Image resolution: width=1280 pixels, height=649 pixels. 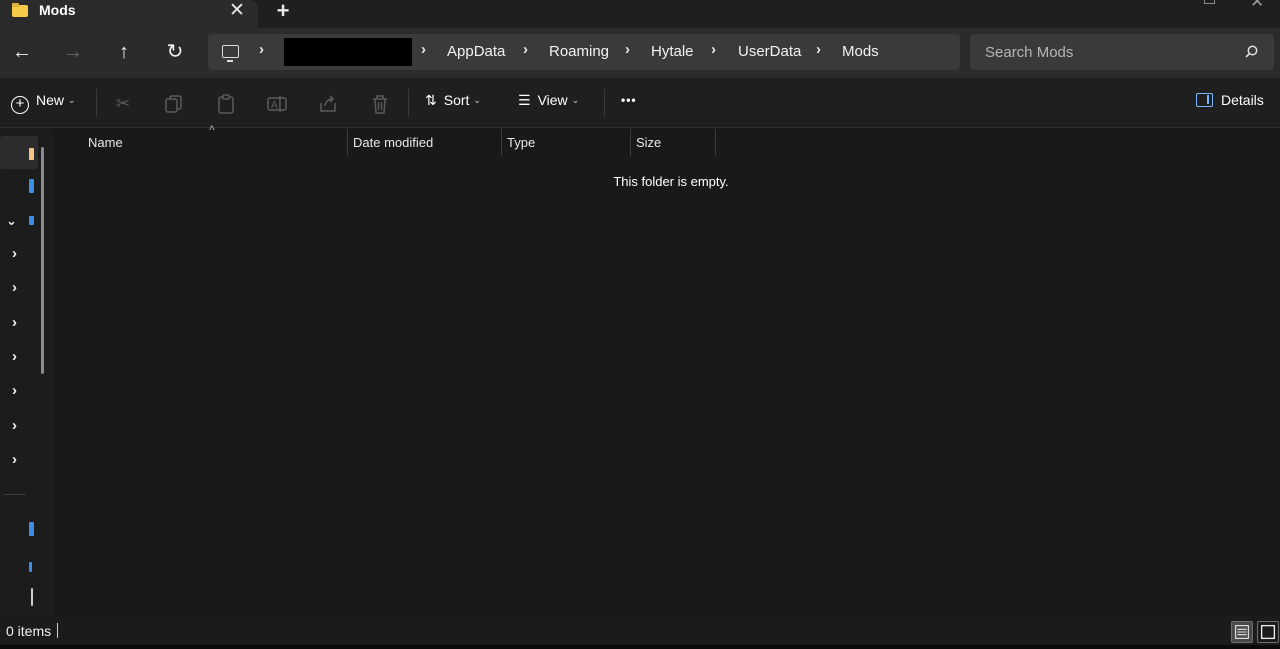 What do you see at coordinates (57, 10) in the screenshot?
I see `tab-title: Mods` at bounding box center [57, 10].